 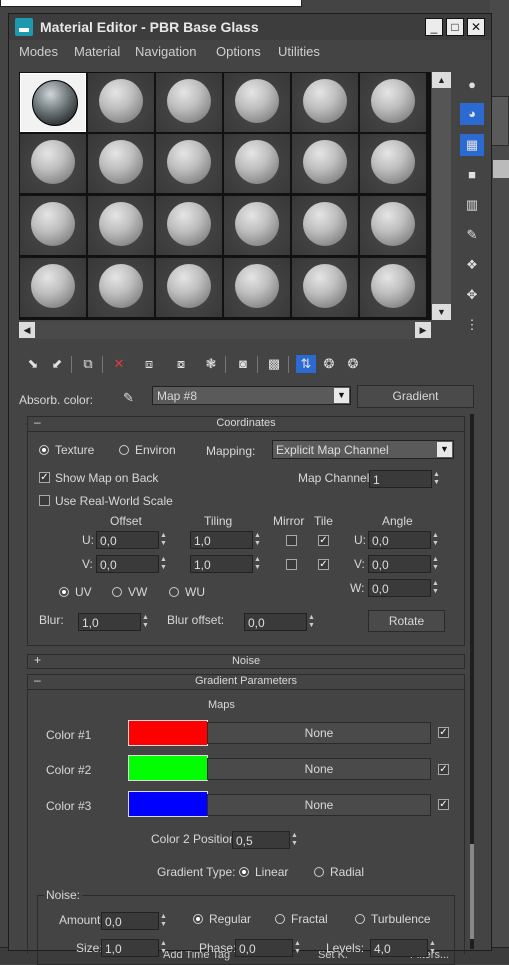 I want to click on color-1-map-checkbox: ✓, so click(x=443, y=732).